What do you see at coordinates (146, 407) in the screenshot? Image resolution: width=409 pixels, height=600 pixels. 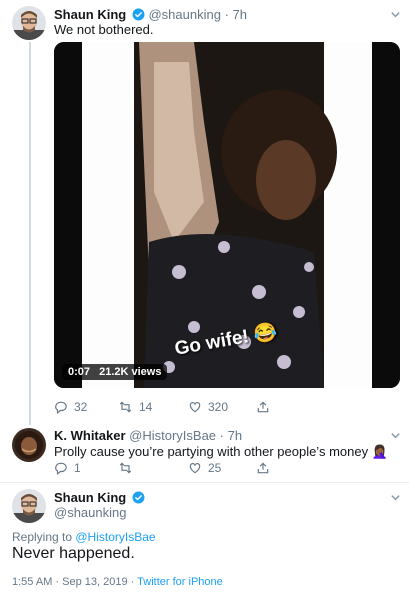 I see `retweet-count: 14` at bounding box center [146, 407].